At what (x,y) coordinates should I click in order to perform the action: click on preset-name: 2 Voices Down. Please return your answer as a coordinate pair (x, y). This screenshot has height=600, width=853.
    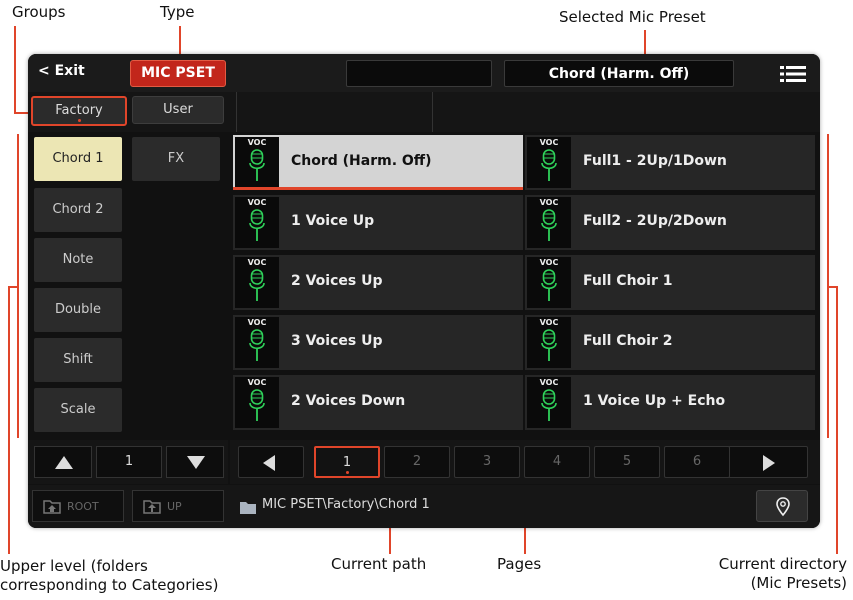
    Looking at the image, I should click on (348, 401).